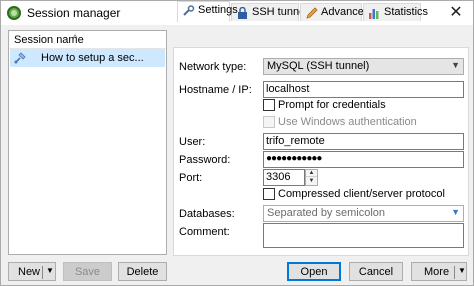 Image resolution: width=474 pixels, height=286 pixels. I want to click on new-button-label: New, so click(29, 272).